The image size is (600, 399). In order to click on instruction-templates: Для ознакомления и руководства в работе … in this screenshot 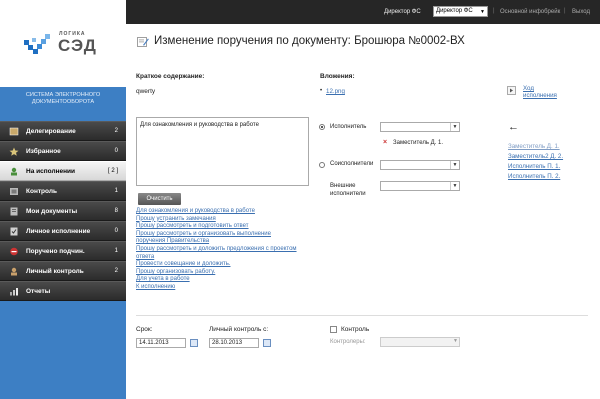, I will do `click(223, 250)`.